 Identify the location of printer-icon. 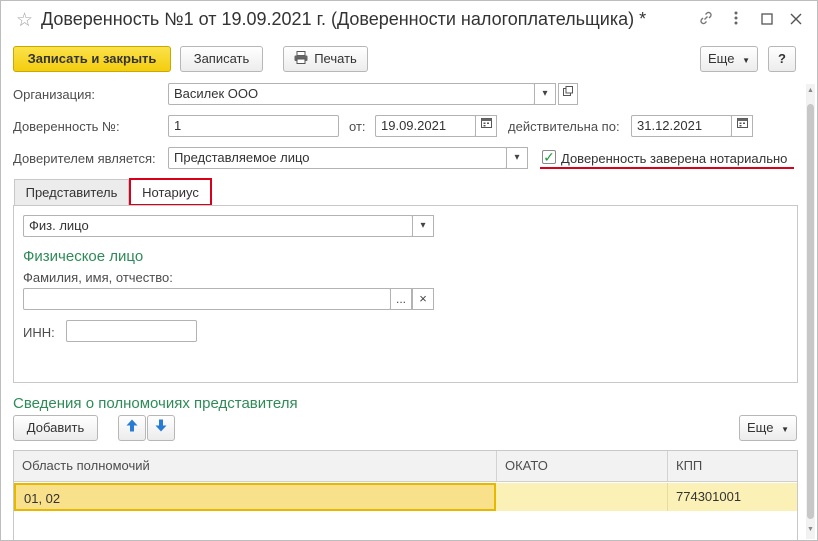
(301, 60).